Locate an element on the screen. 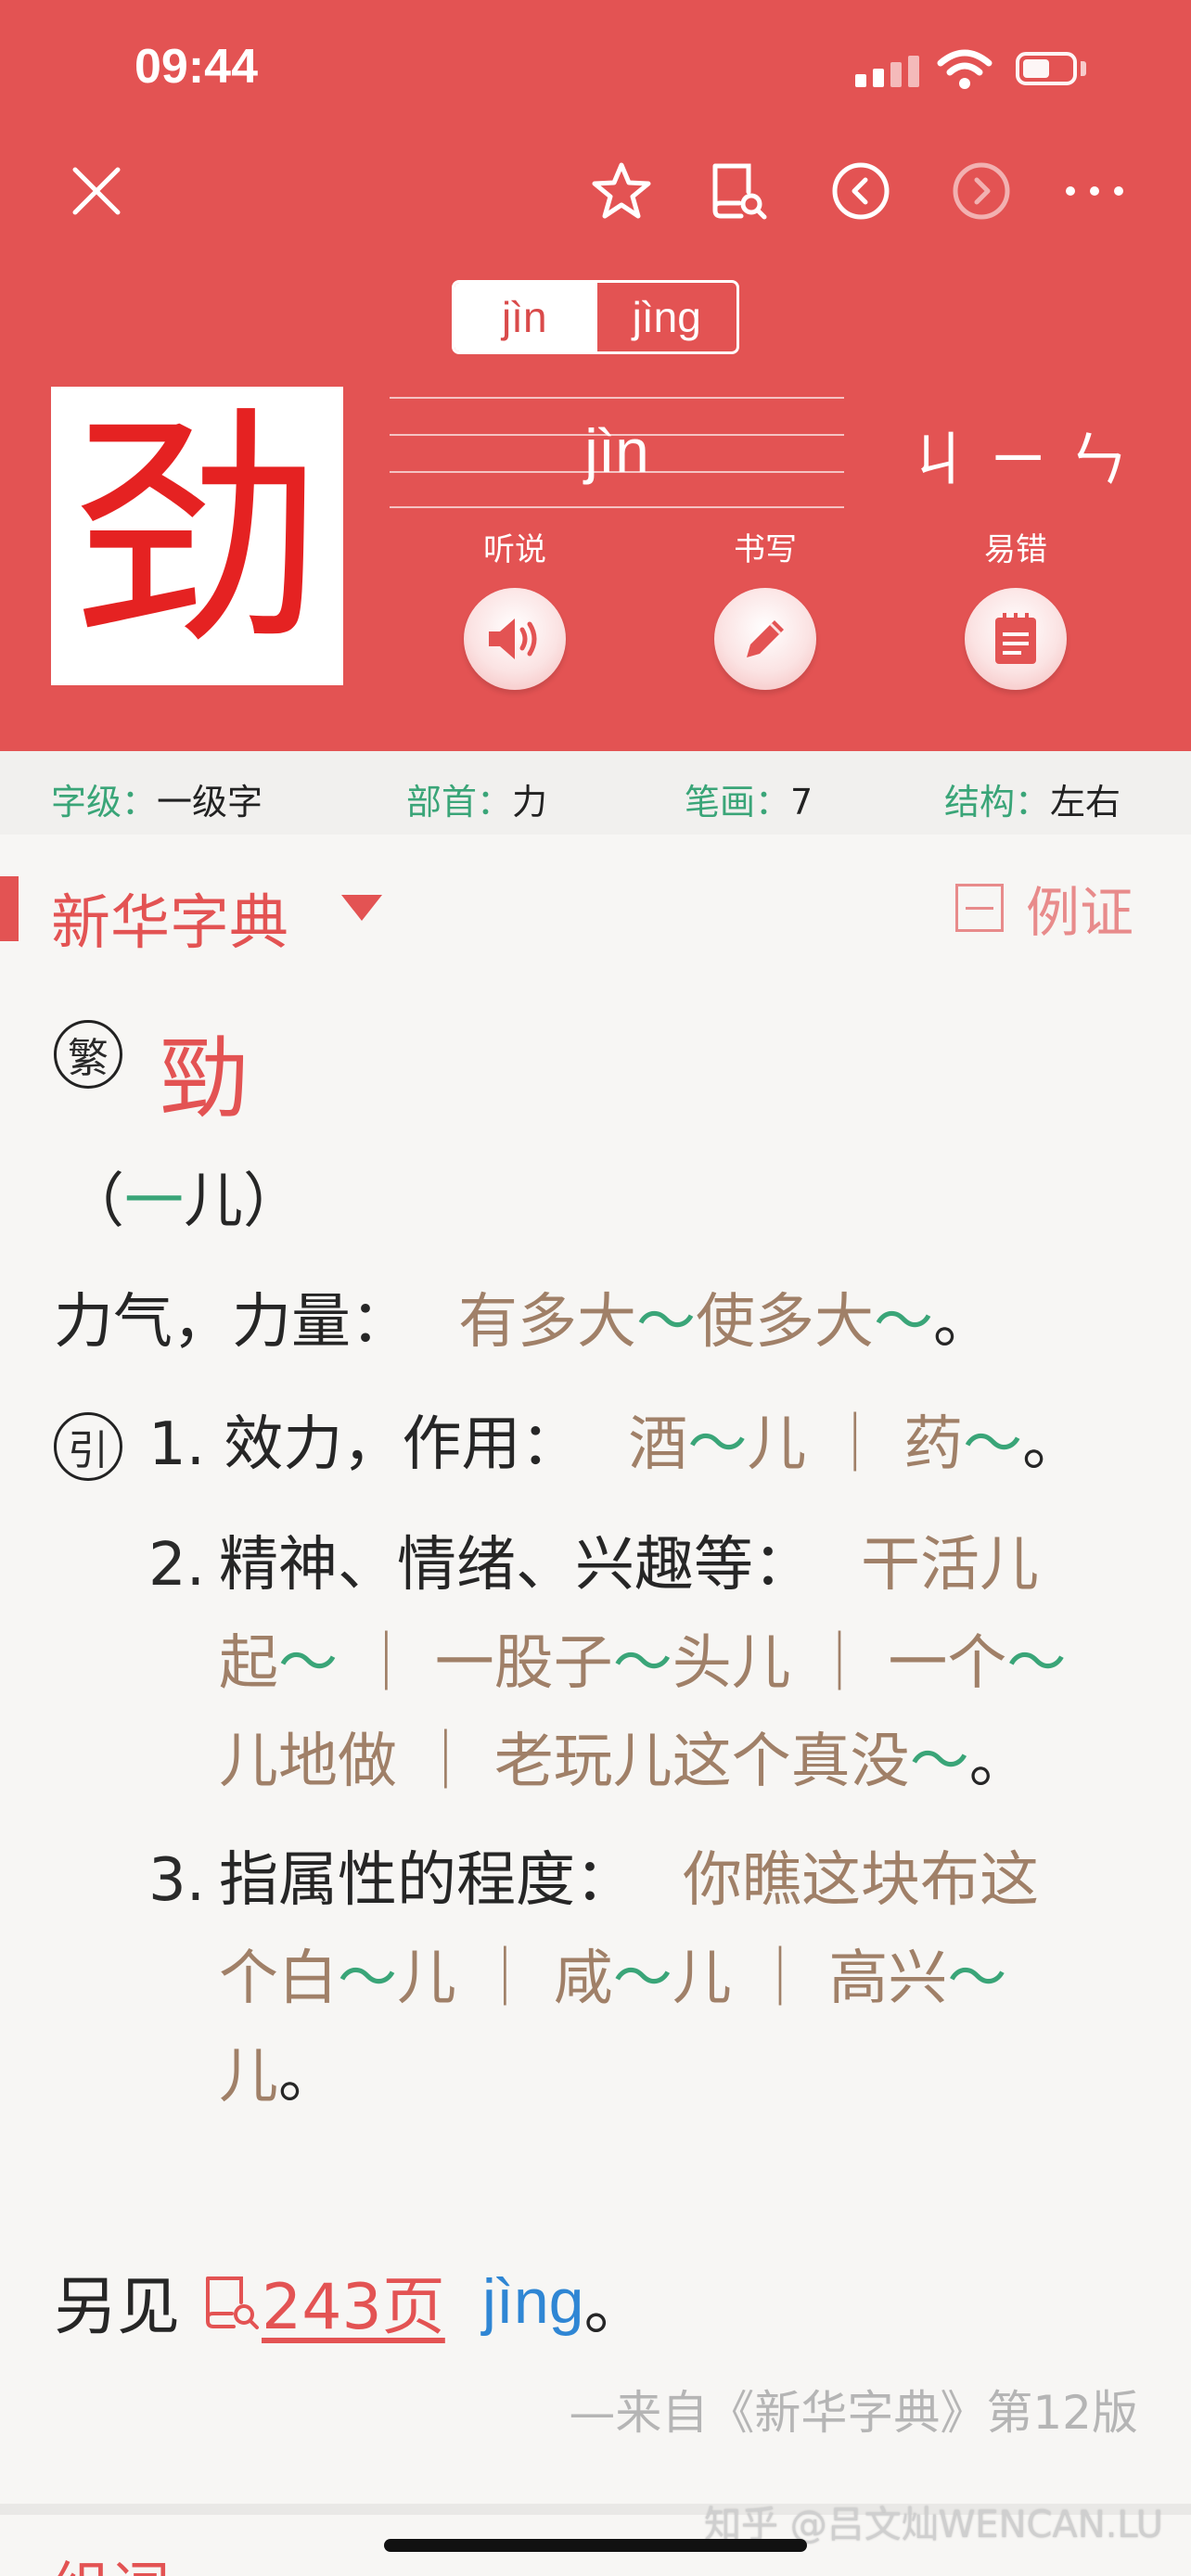 This screenshot has height=2576, width=1191. see-also-pinyin-link: jìng is located at coordinates (533, 2301).